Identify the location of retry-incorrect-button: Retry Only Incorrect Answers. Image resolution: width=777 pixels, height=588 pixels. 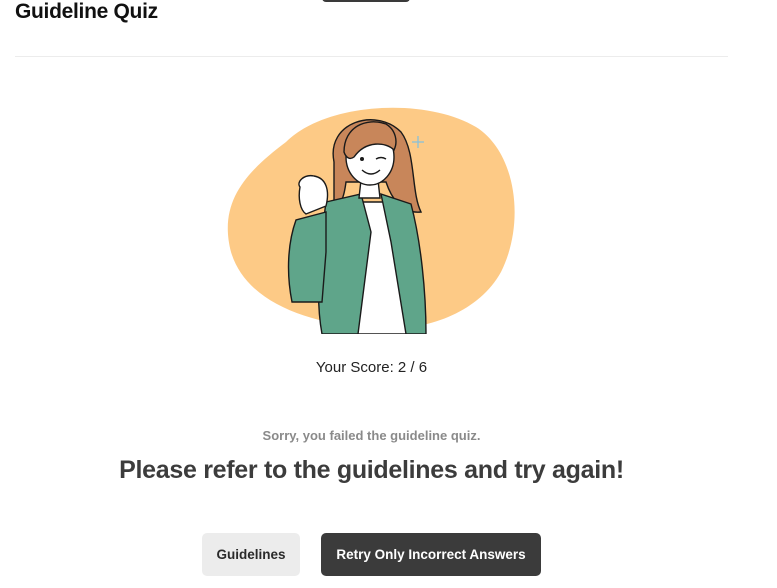
(431, 554).